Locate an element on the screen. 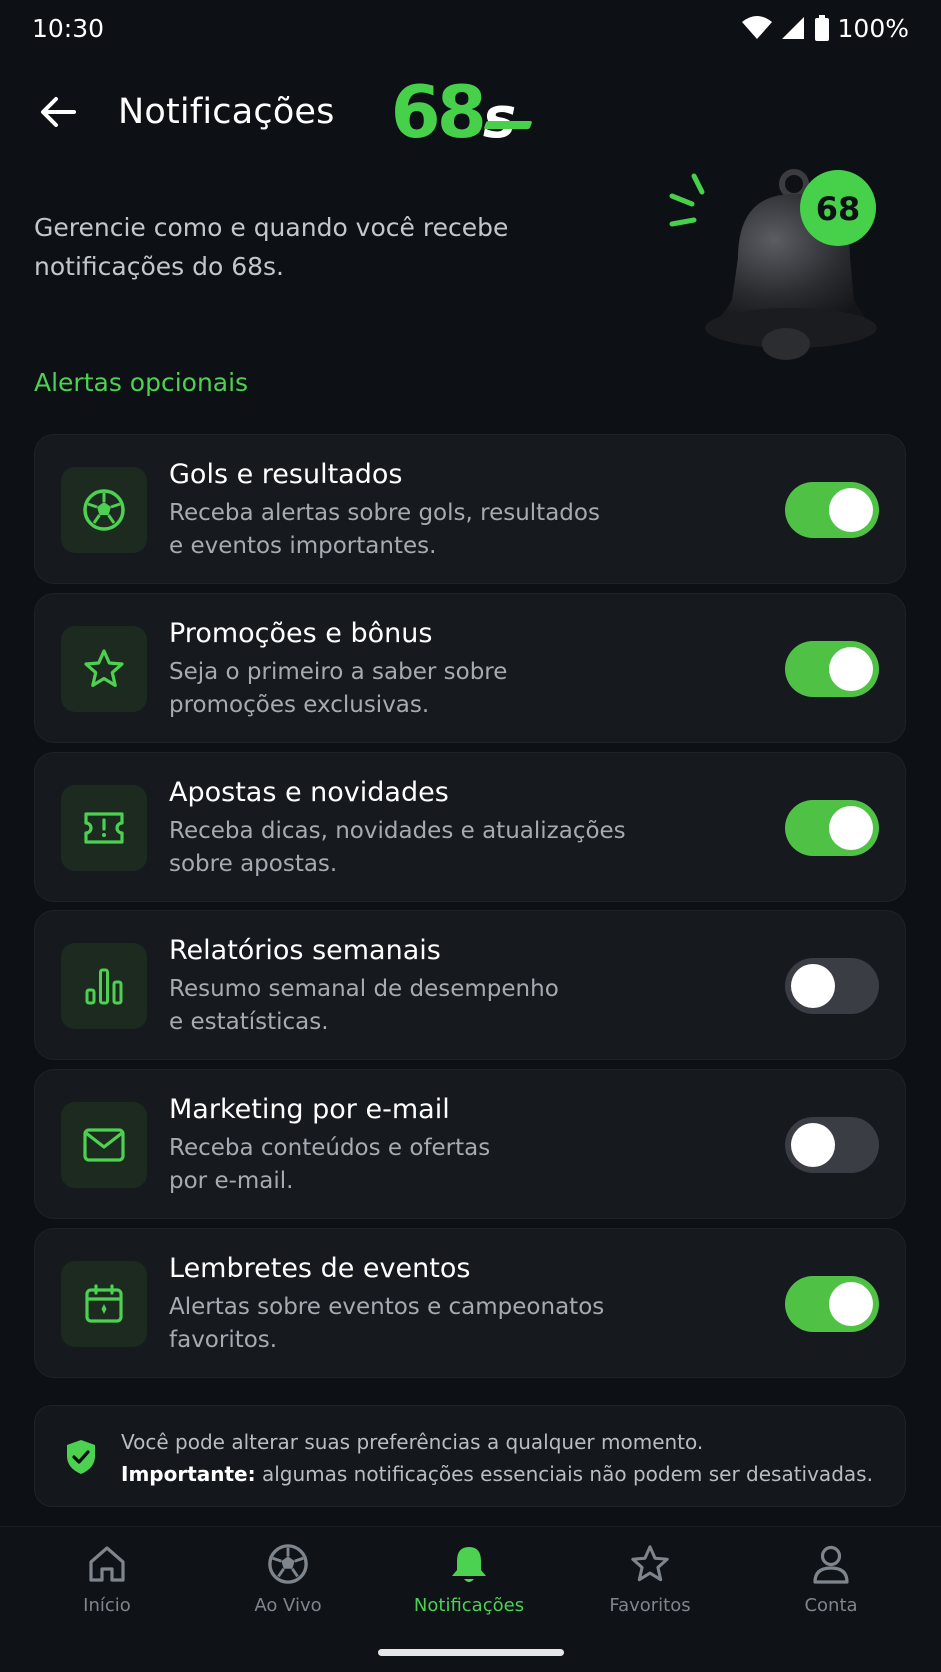 The image size is (941, 1672). nav-item-conta: Conta is located at coordinates (831, 1588).